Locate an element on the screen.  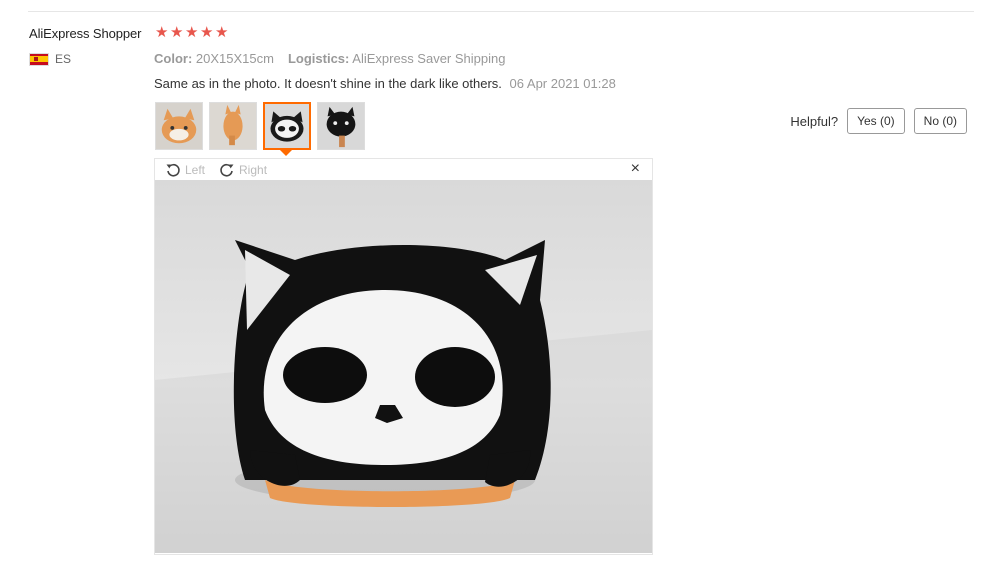
spain-flag-icon is located at coordinates (39, 59).